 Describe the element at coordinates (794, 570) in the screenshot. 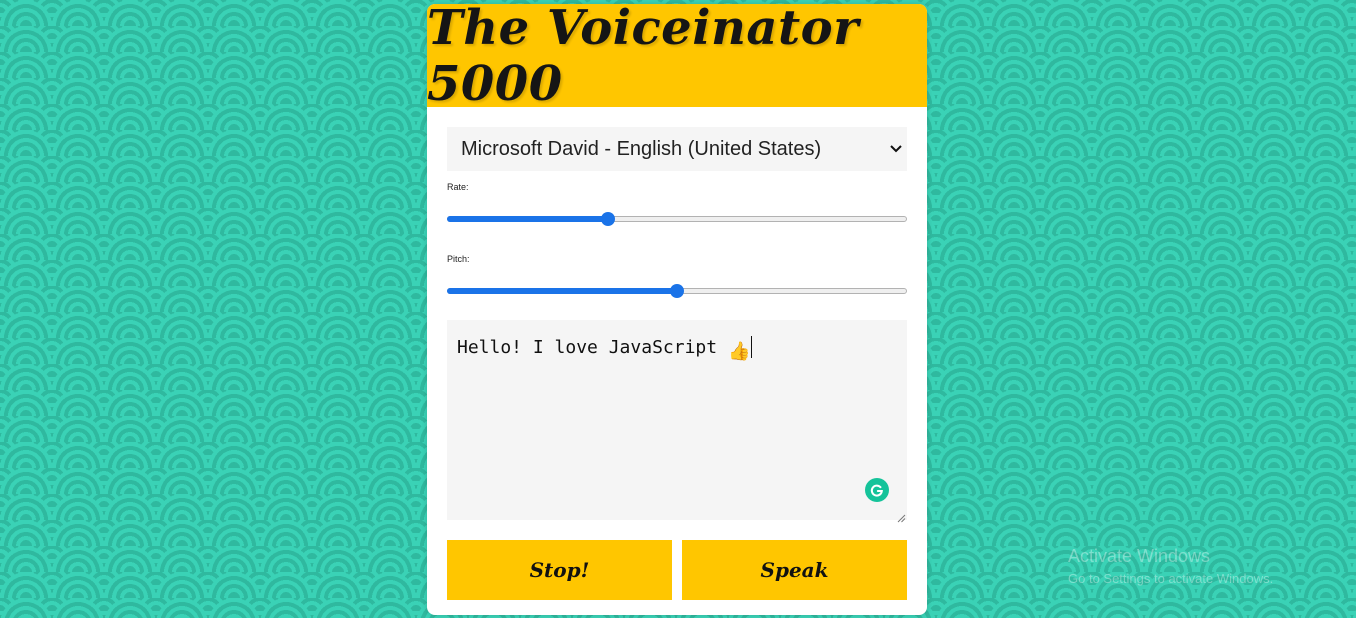

I see `speak-button: Speak` at that location.